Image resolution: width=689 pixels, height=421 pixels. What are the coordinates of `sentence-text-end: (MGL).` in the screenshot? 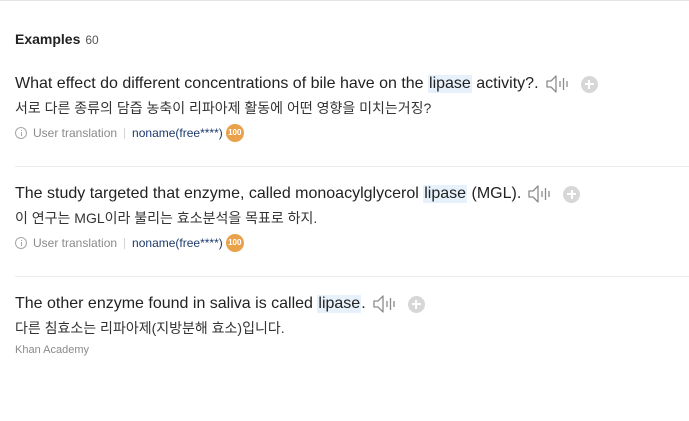 It's located at (496, 193).